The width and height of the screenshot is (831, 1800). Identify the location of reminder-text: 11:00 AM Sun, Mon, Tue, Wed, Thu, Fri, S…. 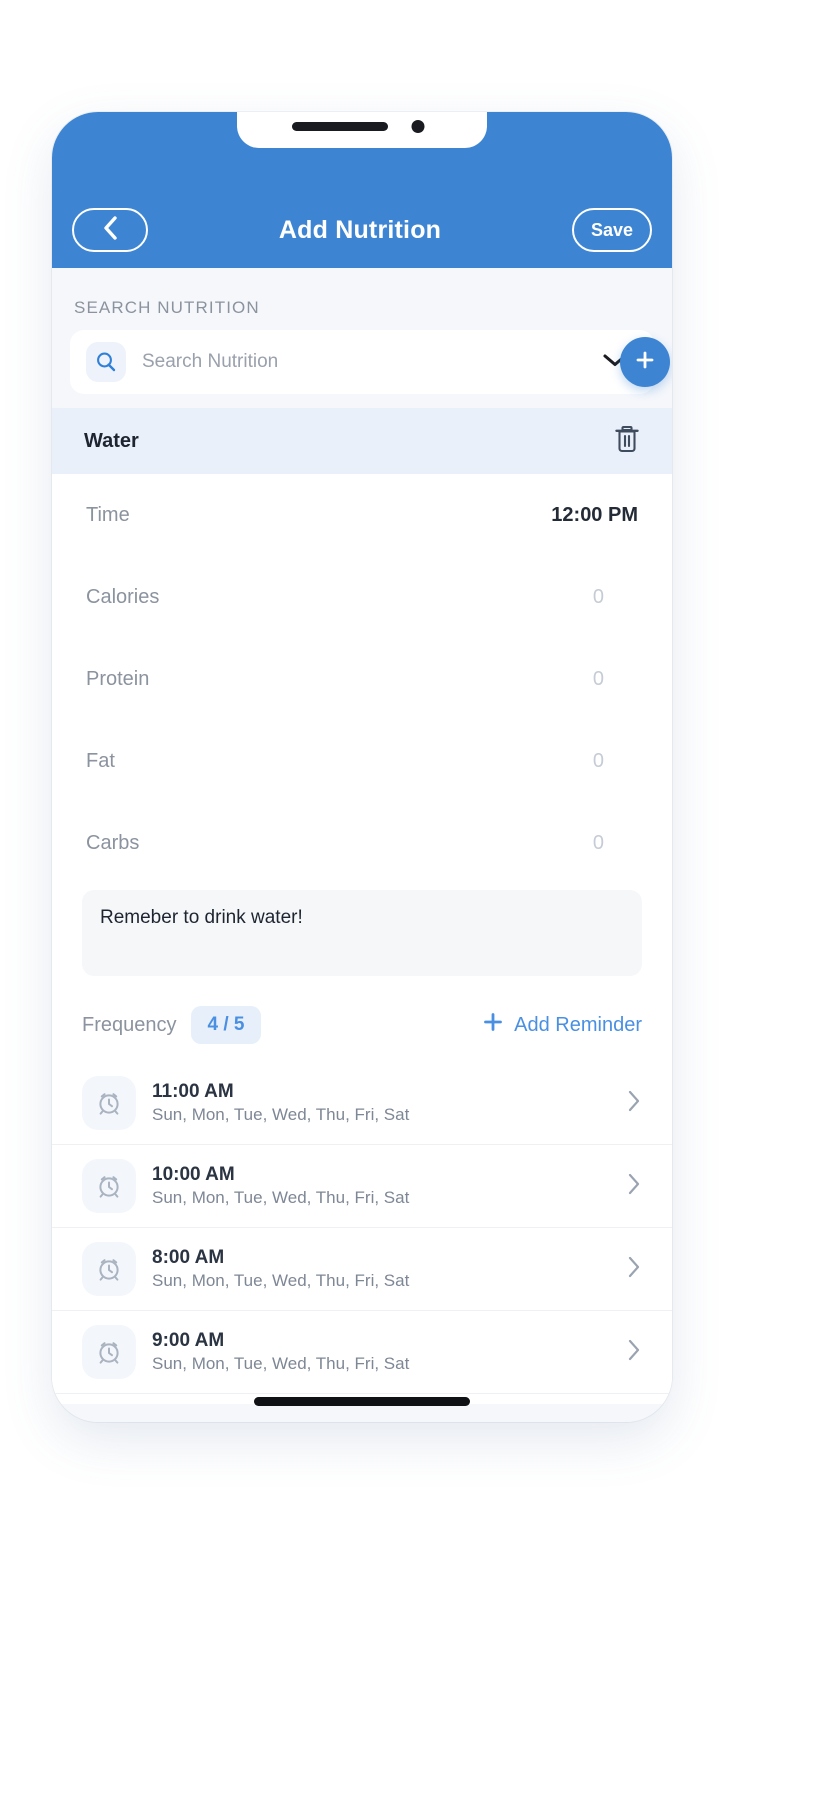
(389, 1103).